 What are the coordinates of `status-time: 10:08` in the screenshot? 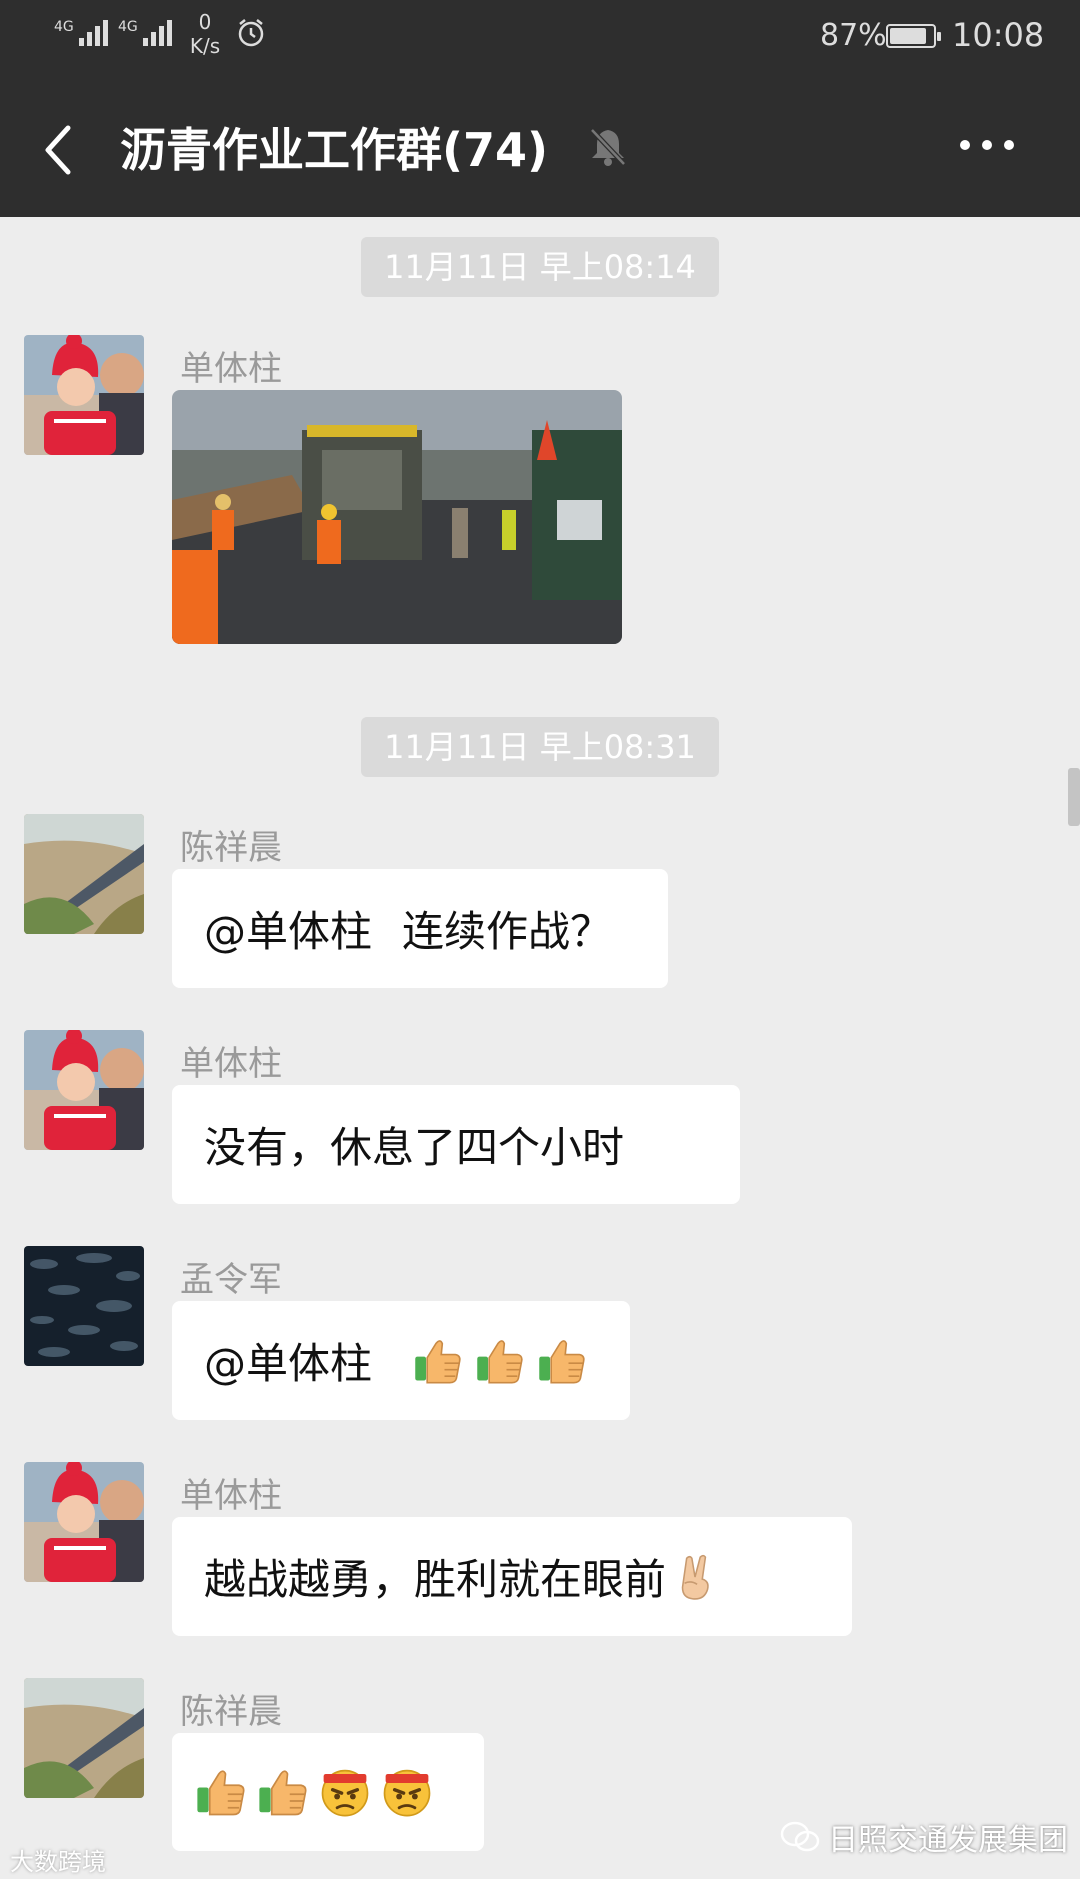 It's located at (998, 35).